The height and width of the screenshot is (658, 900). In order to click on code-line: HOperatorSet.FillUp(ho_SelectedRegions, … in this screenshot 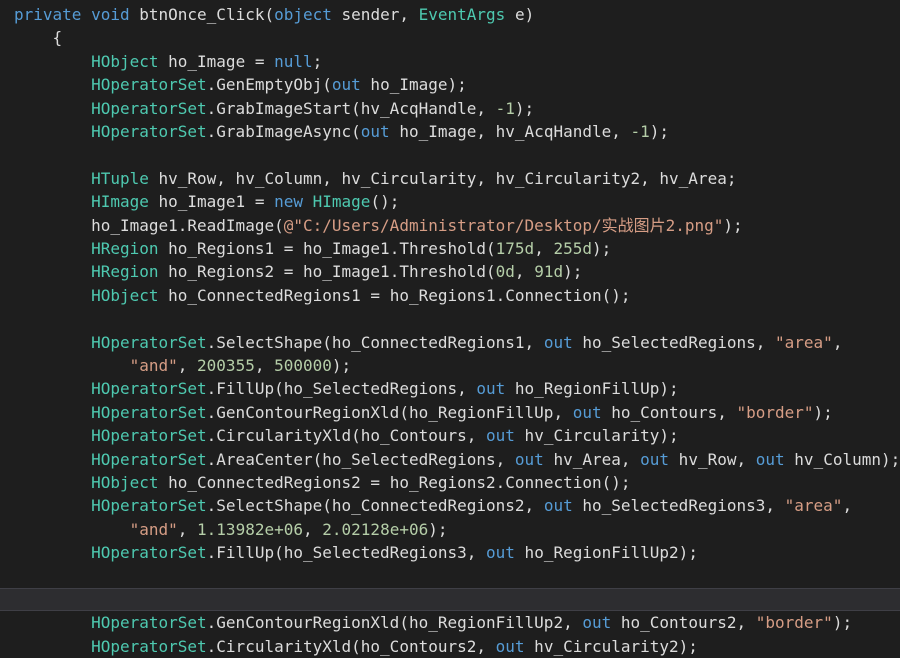, I will do `click(450, 388)`.